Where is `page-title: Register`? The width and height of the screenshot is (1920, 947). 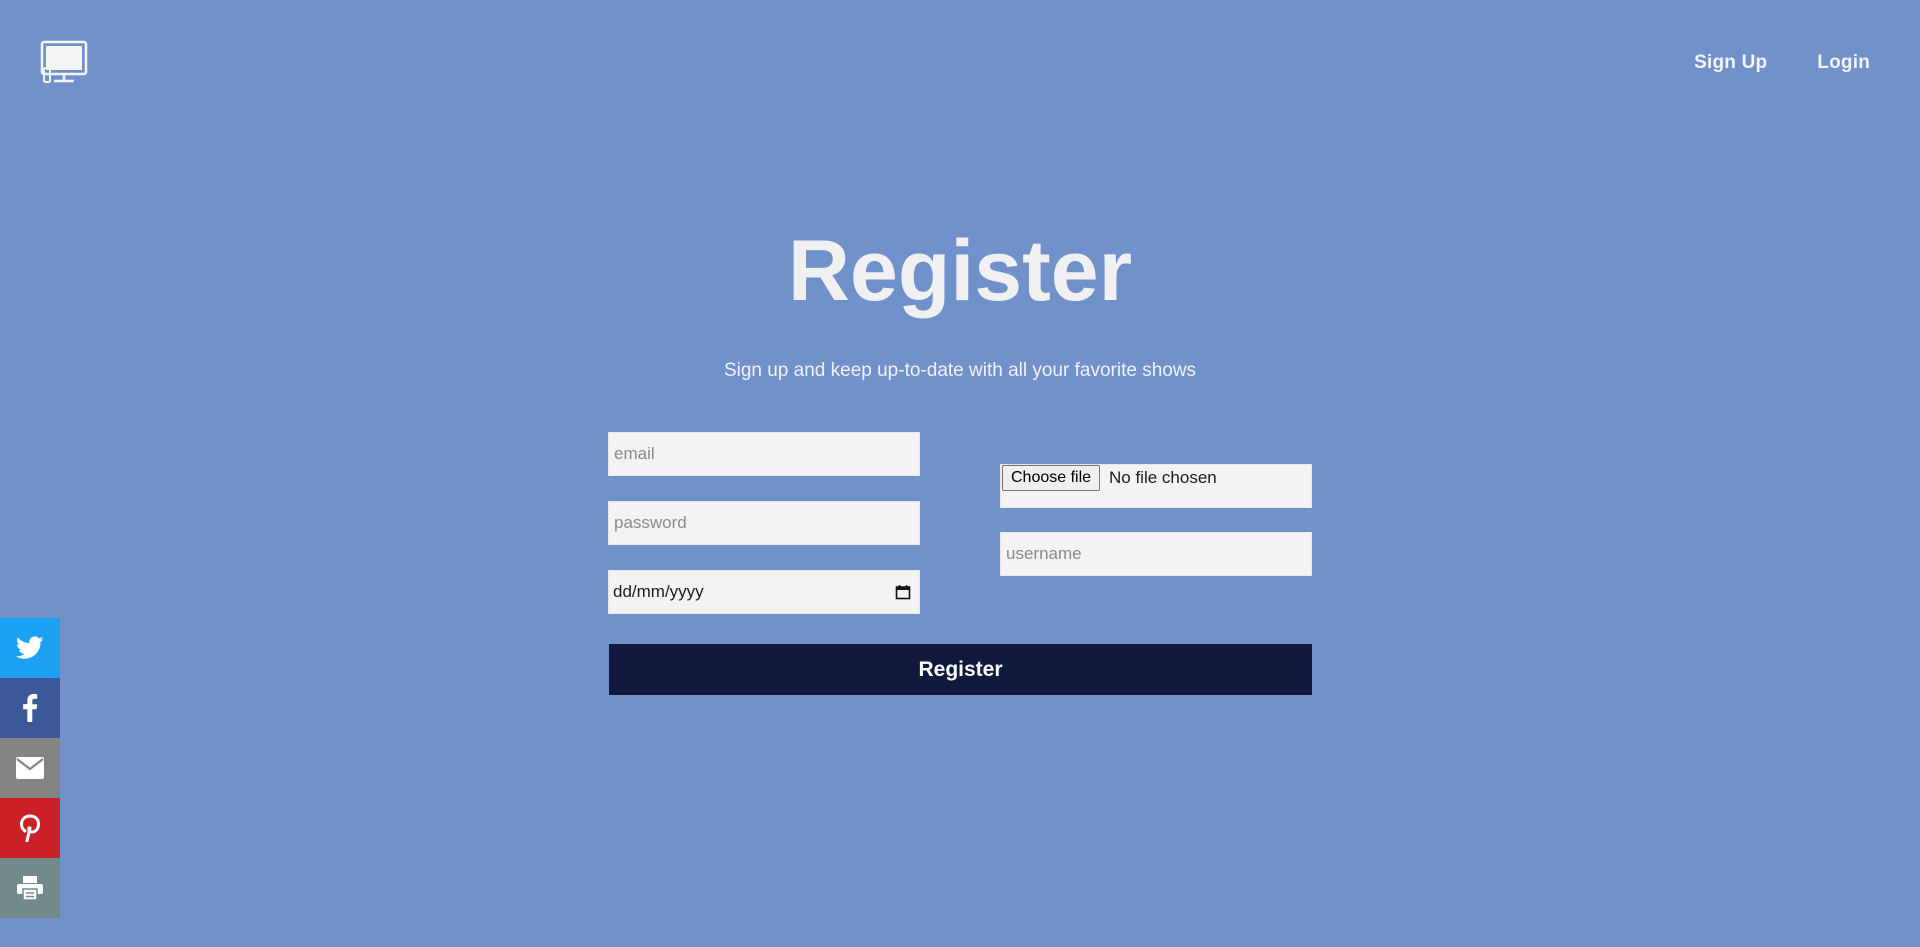
page-title: Register is located at coordinates (960, 271).